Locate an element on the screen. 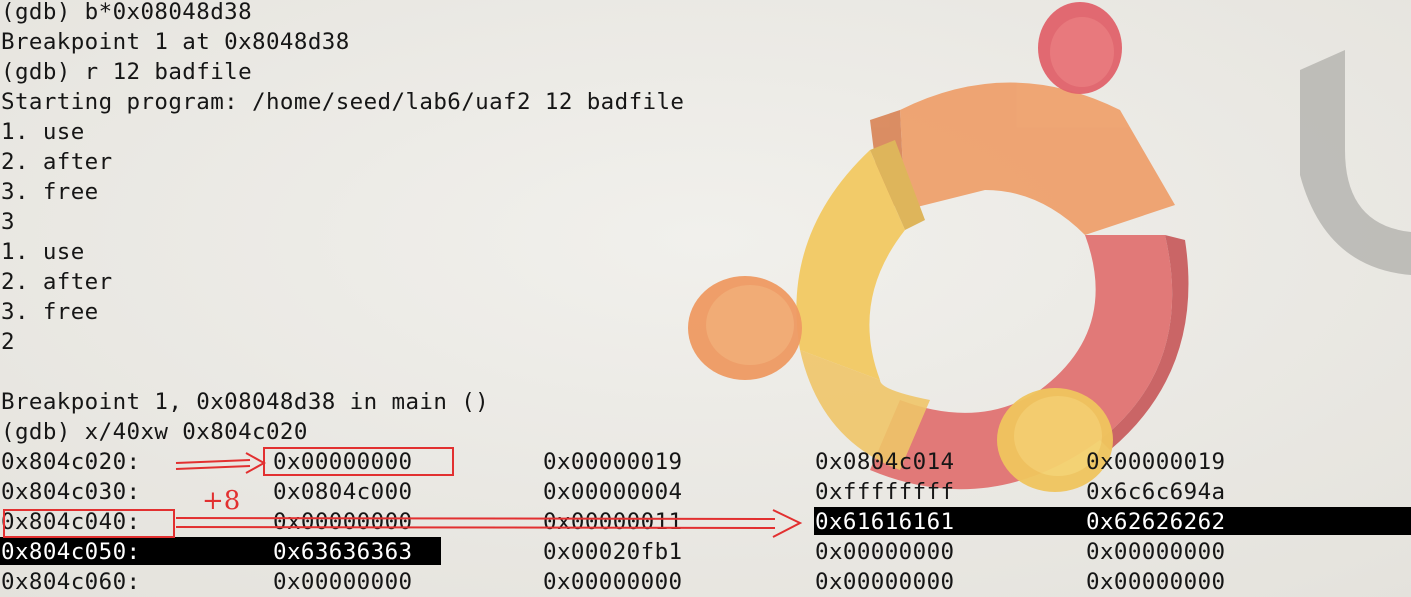  terminal-line: (gdb) r 12 badfile is located at coordinates (127, 72).